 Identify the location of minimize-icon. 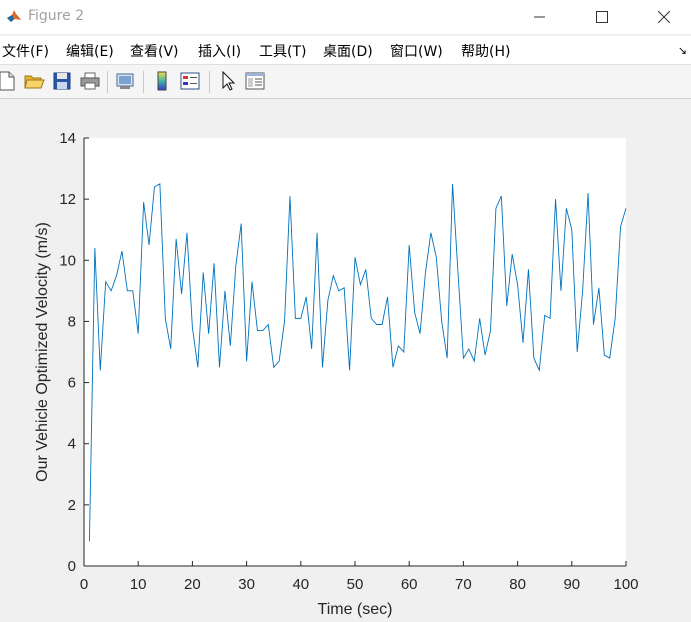
(539, 17).